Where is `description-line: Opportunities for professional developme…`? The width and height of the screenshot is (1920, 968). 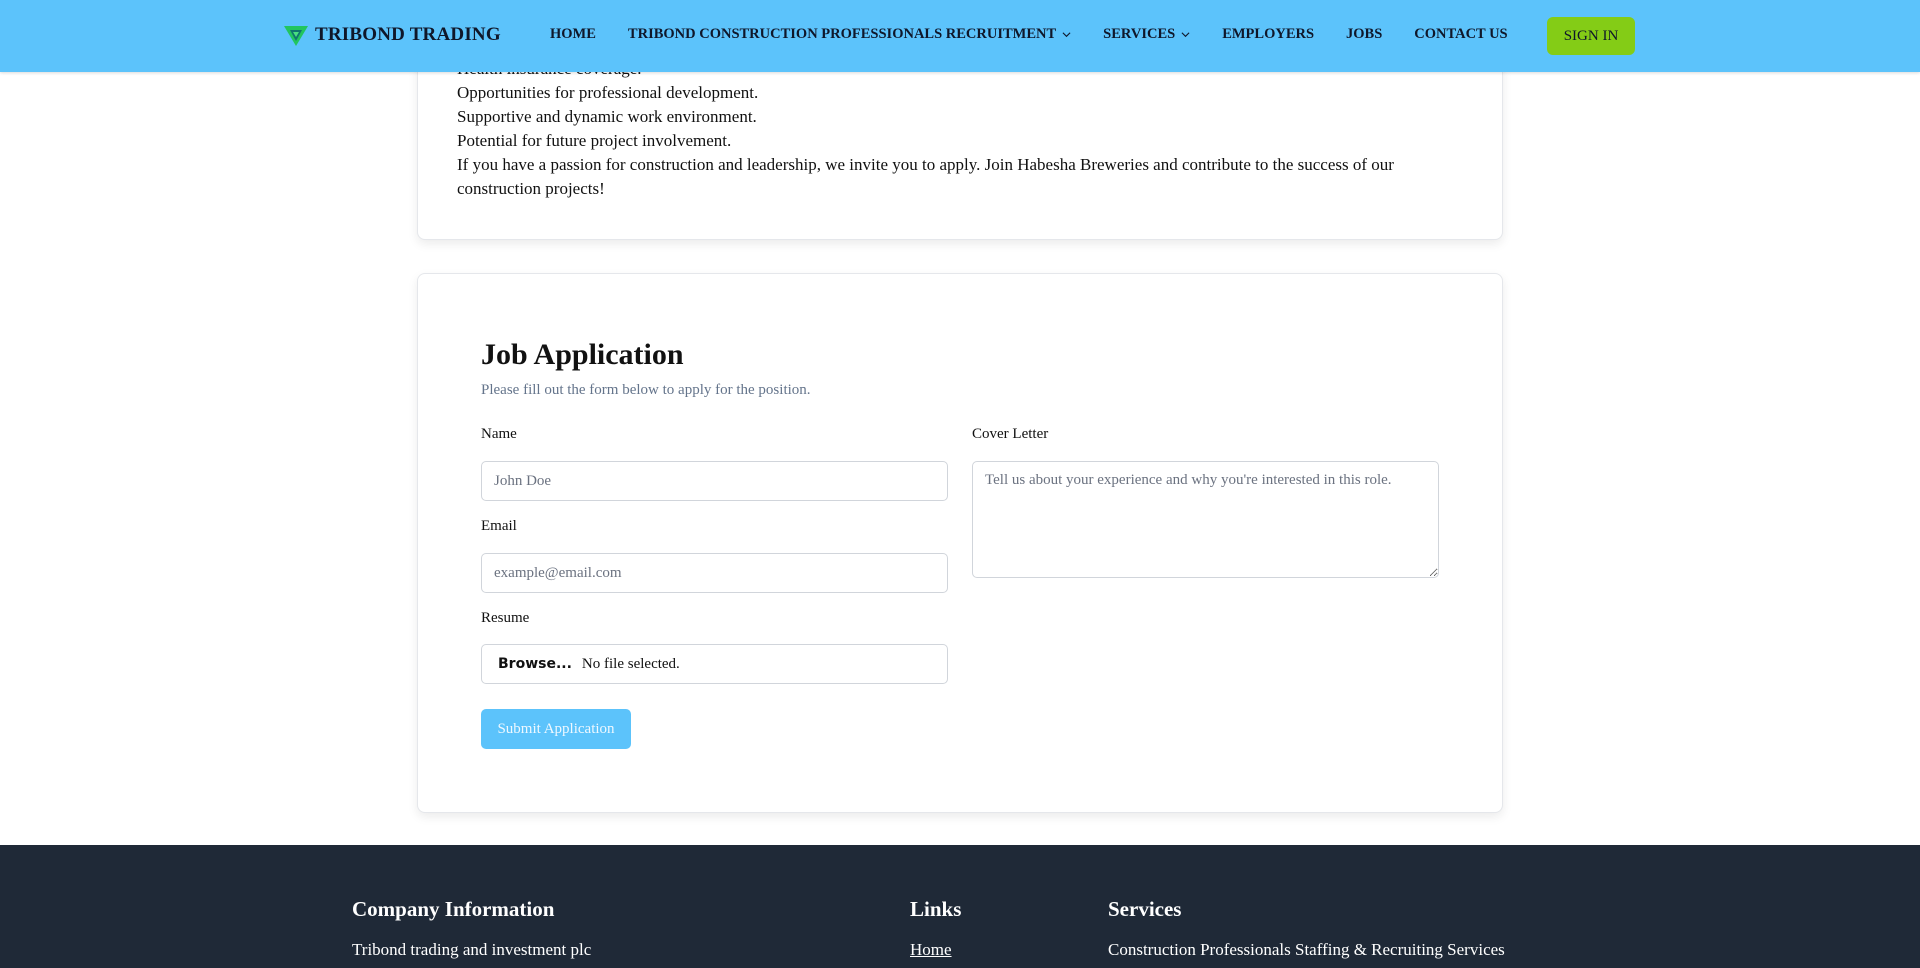
description-line: Opportunities for professional developme… is located at coordinates (608, 92).